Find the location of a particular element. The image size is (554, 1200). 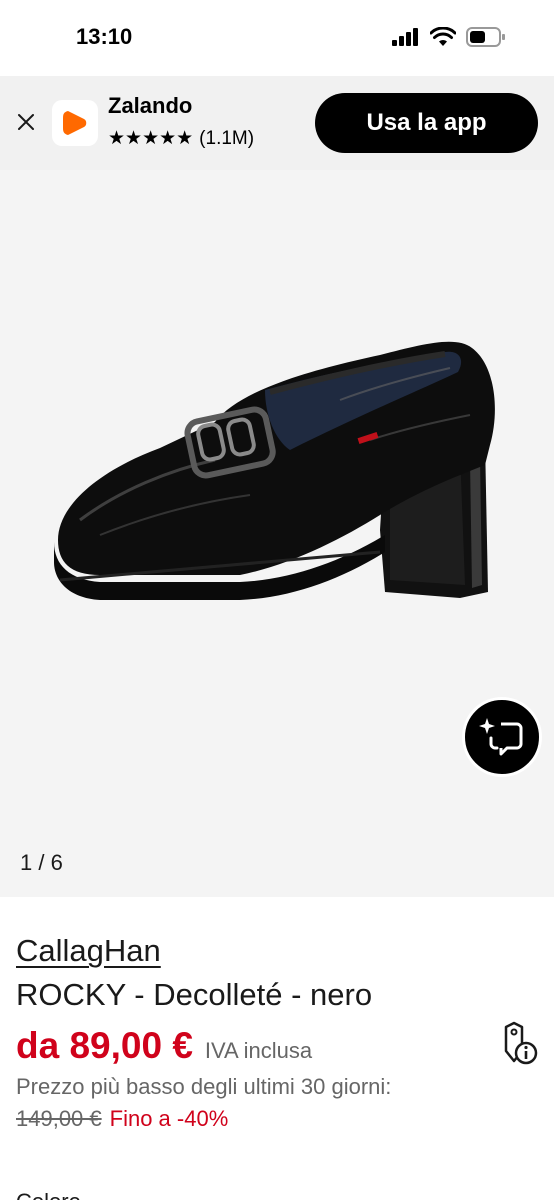

rating-stars: ★★★★★ is located at coordinates (151, 138).